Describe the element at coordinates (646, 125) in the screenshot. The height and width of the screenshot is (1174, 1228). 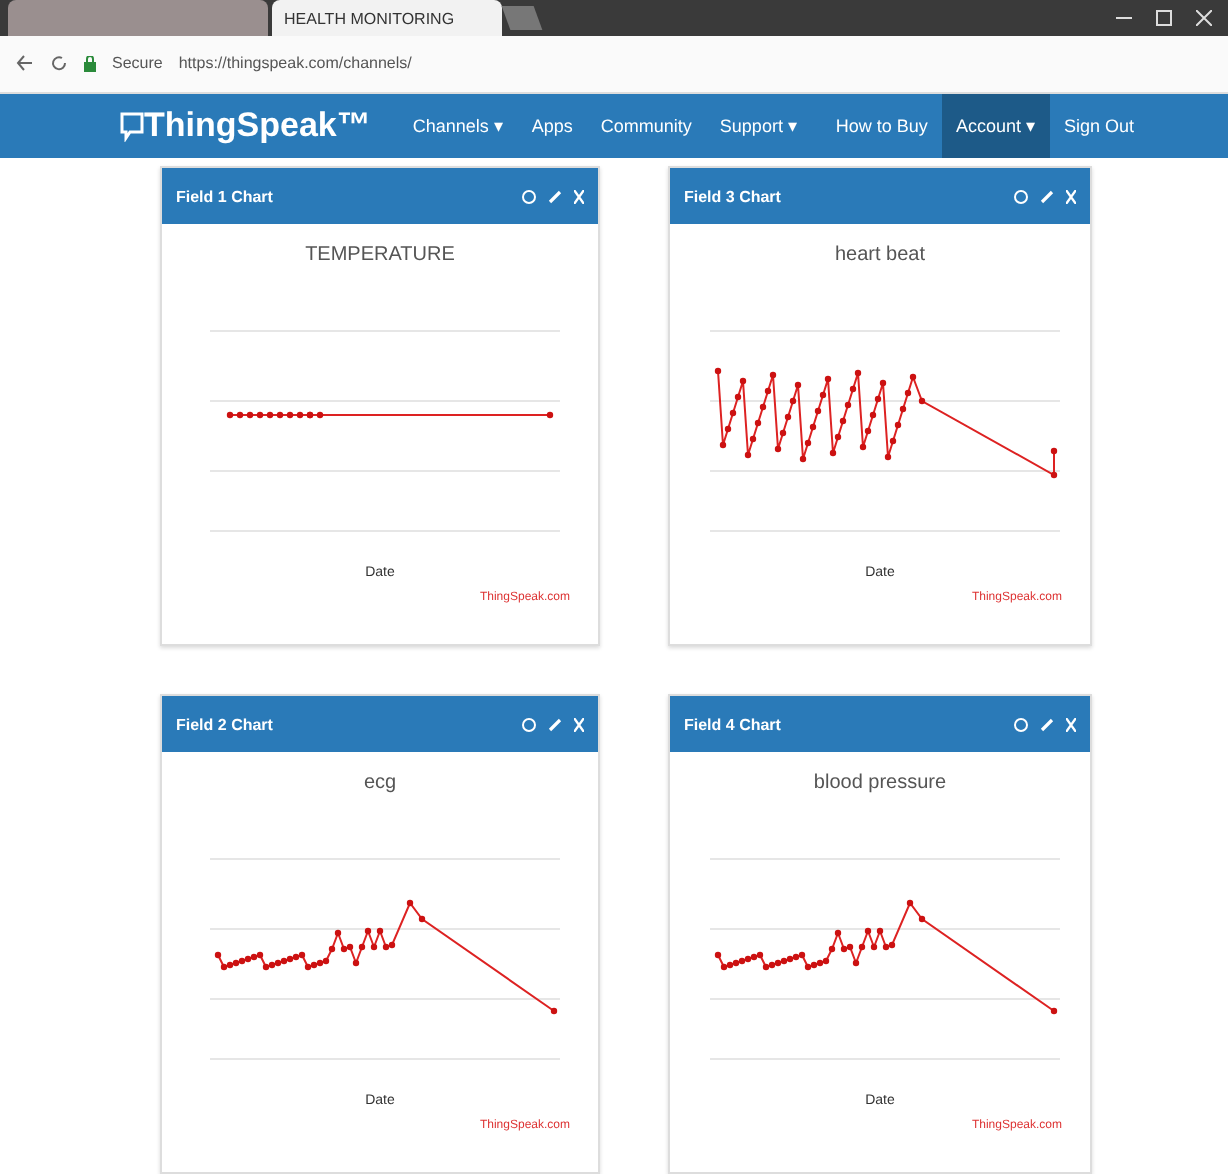
I see `nav-link: Community` at that location.